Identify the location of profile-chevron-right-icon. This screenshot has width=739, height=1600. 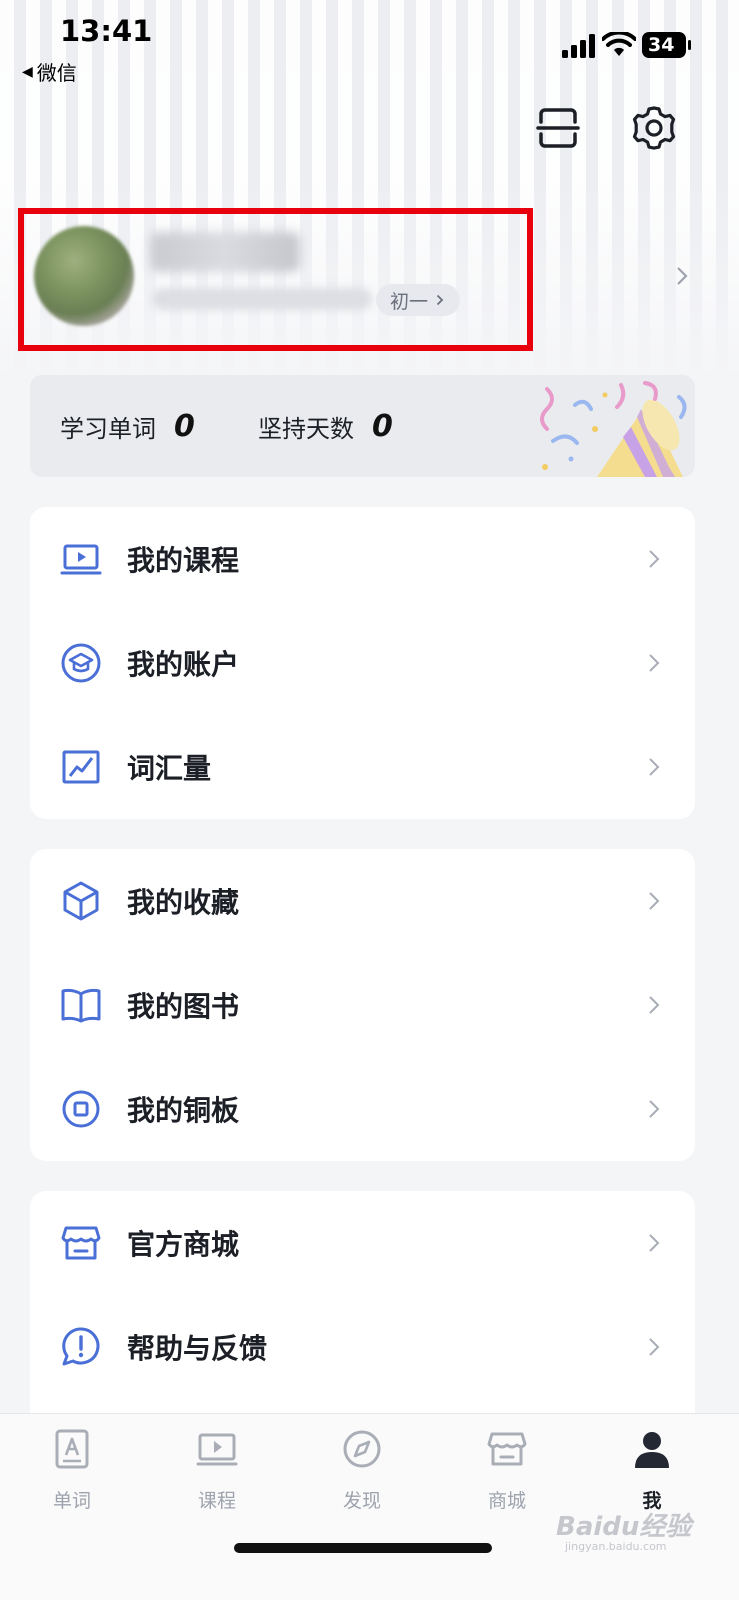
(682, 276).